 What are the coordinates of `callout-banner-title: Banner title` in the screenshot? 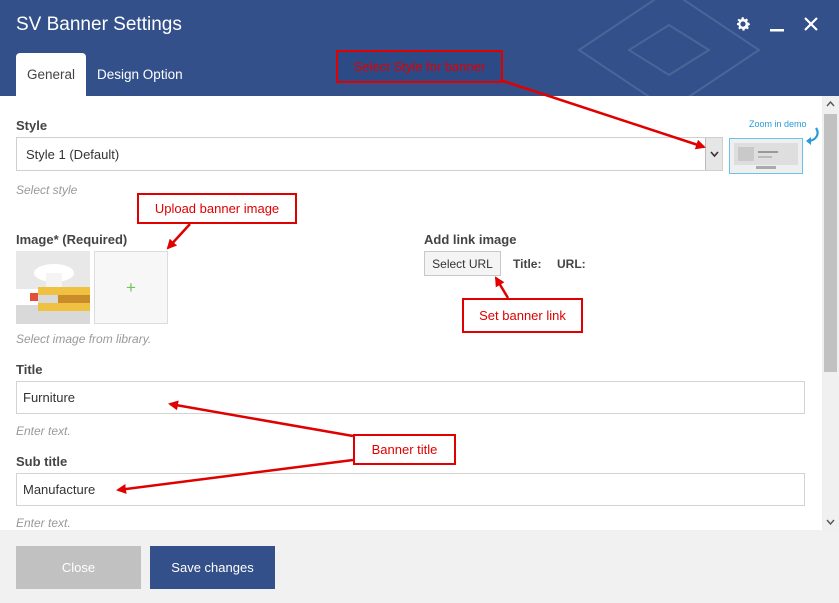 It's located at (404, 449).